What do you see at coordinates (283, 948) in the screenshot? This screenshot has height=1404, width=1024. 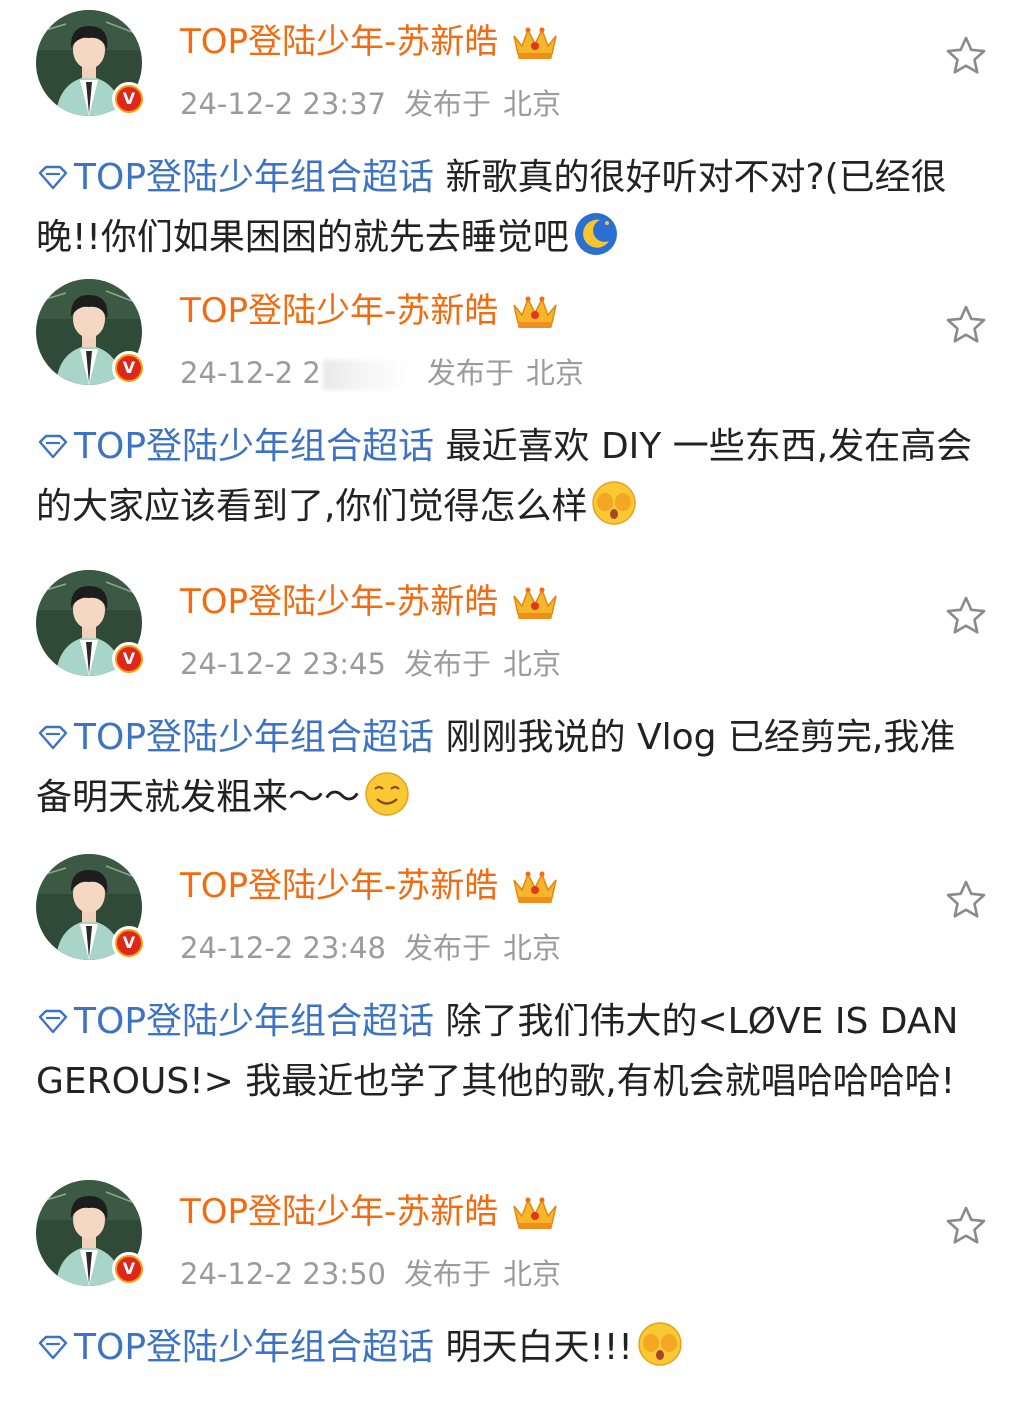 I see `post-time: 24-12-2 23:48` at bounding box center [283, 948].